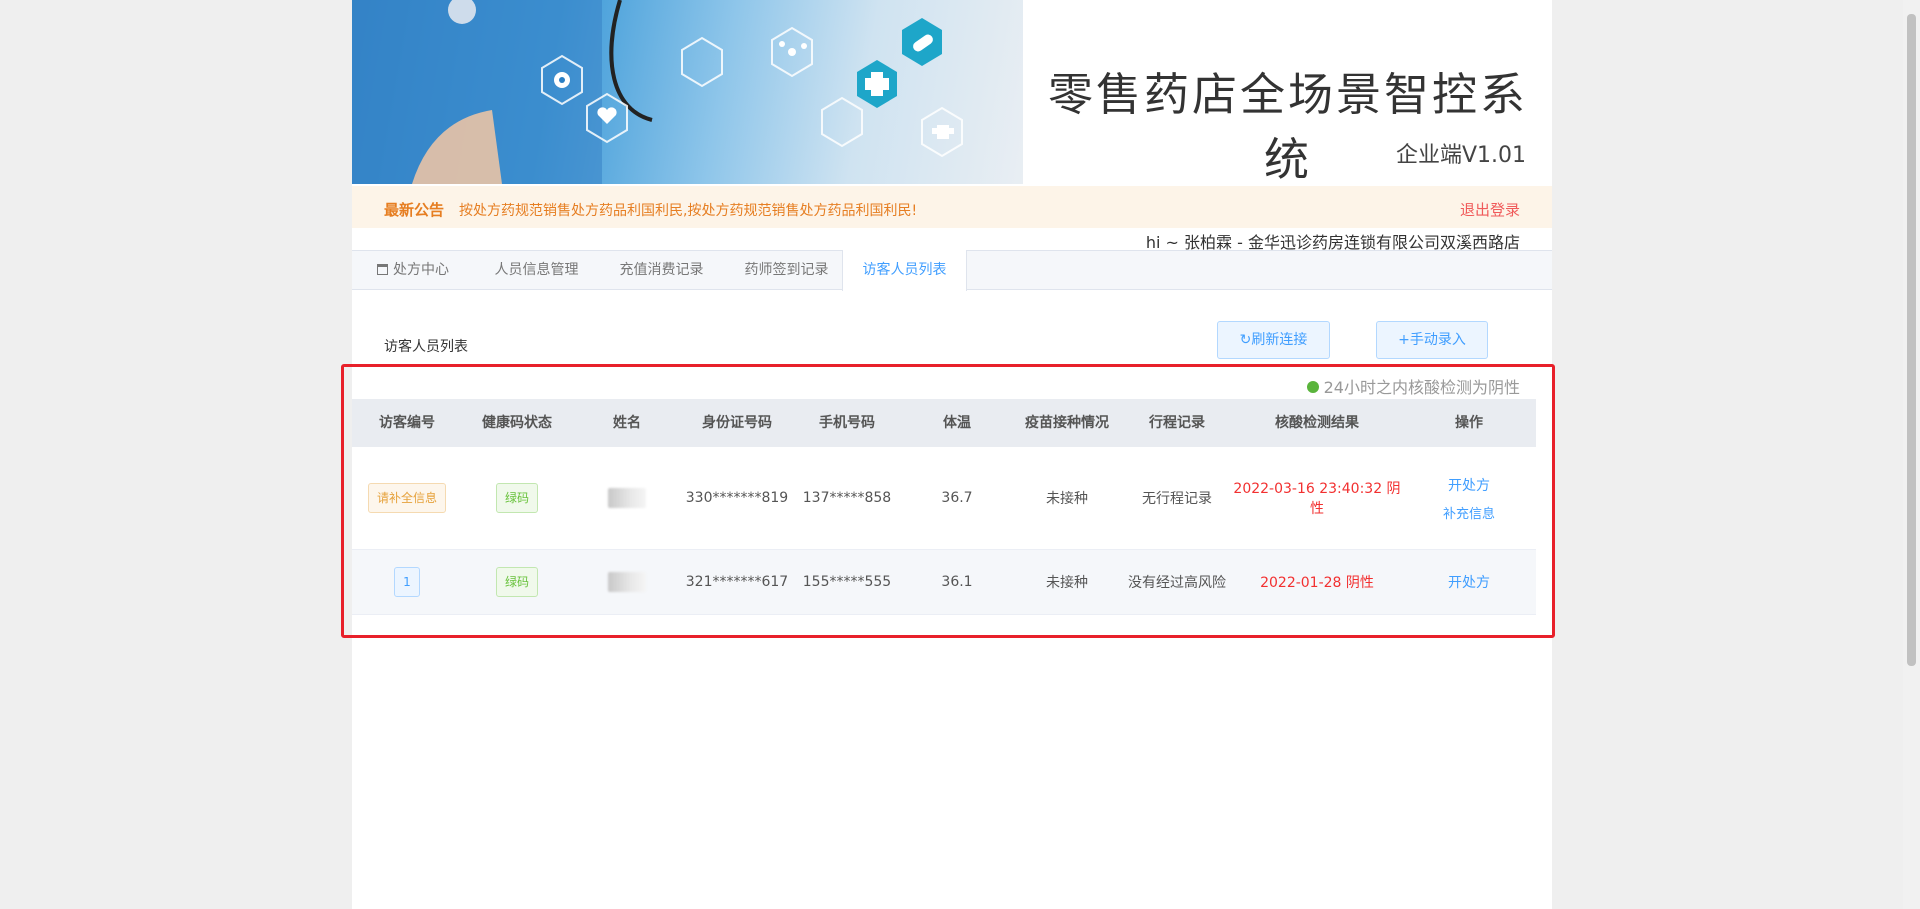  What do you see at coordinates (877, 84) in the screenshot?
I see `cross-icon` at bounding box center [877, 84].